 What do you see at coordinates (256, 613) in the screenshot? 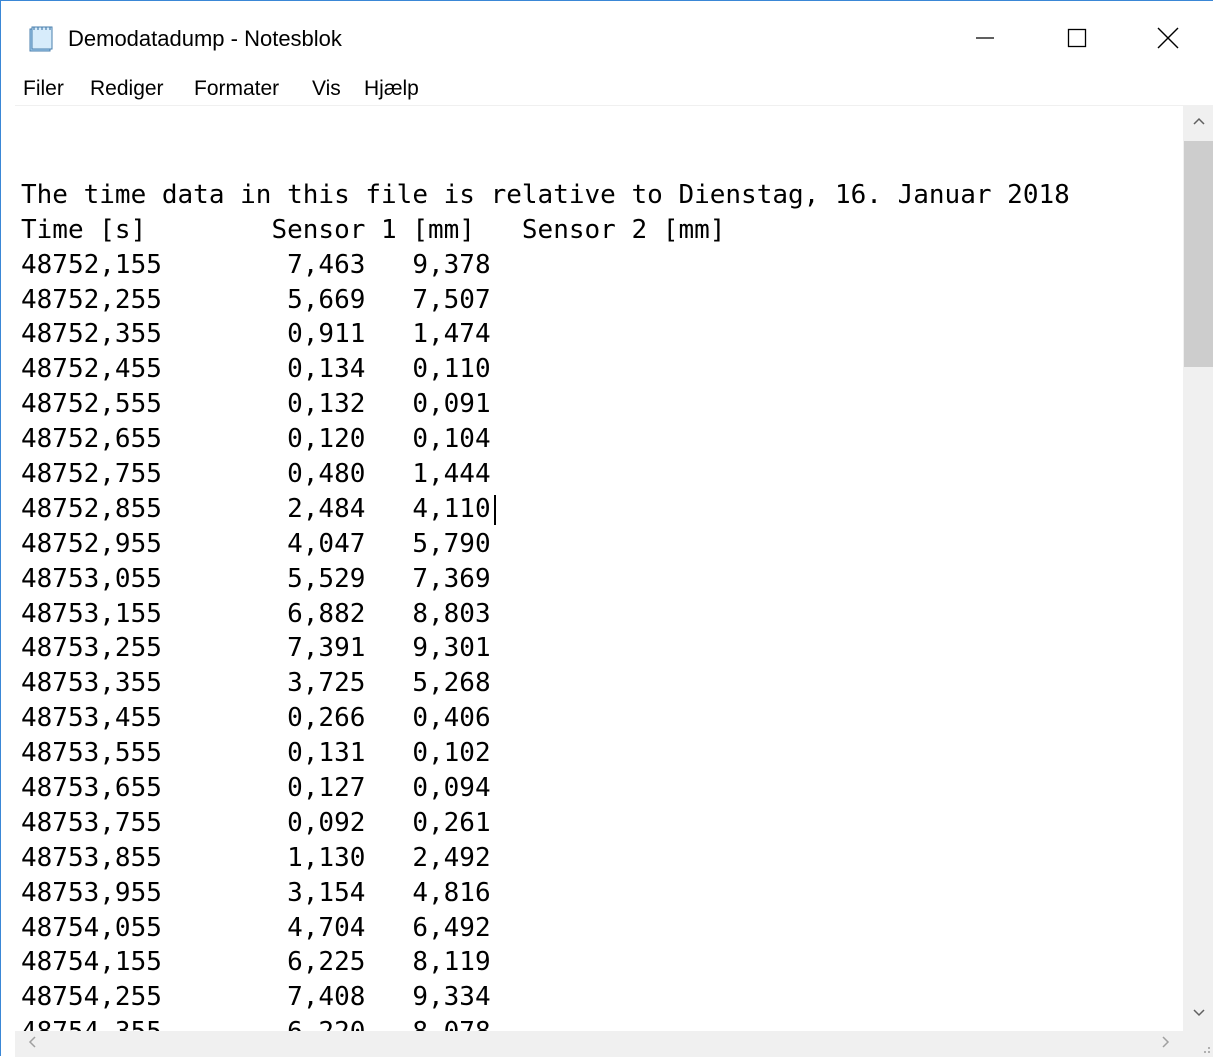
I see `data-line: 48753,155 6,882 8,803` at bounding box center [256, 613].